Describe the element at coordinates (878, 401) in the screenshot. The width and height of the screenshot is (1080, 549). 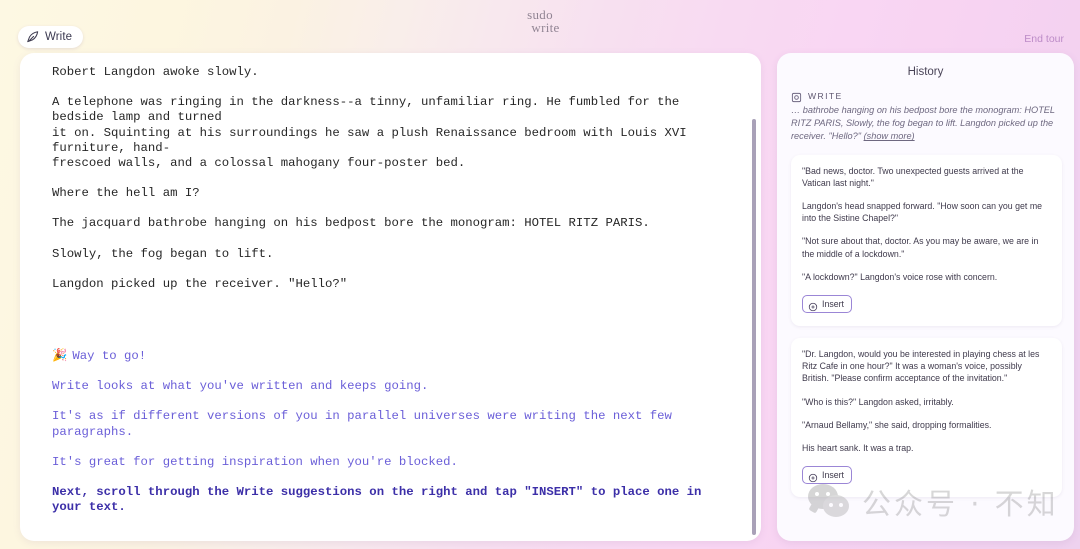
I see `suggestion-paragraph: "Who is this?" Langdon asked, irritably.` at that location.